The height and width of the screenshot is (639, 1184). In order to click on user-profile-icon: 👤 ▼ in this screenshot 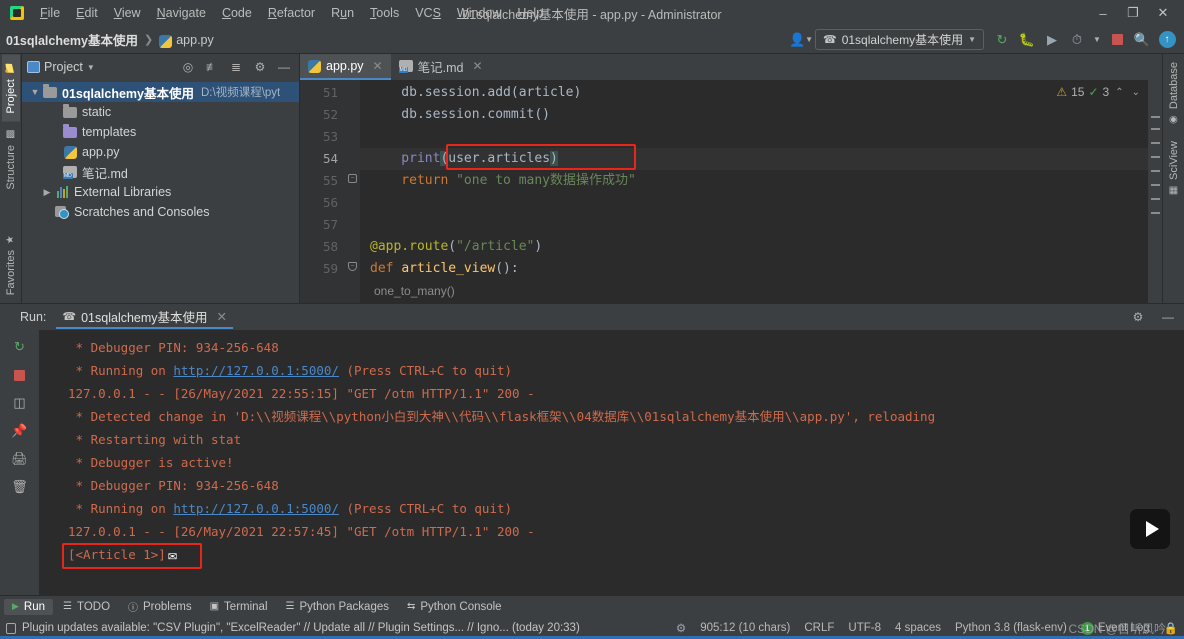, I will do `click(801, 40)`.